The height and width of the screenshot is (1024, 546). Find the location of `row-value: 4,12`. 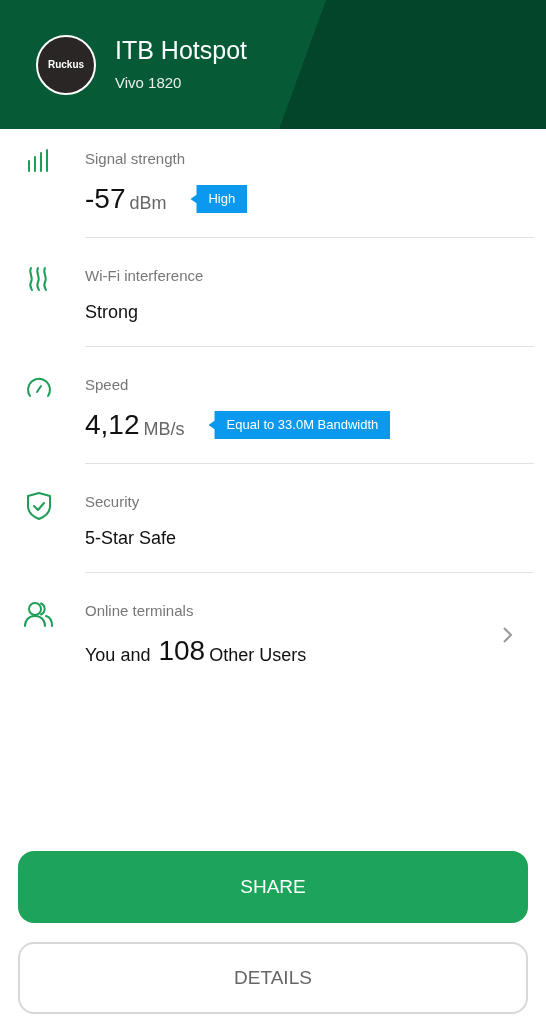

row-value: 4,12 is located at coordinates (112, 425).